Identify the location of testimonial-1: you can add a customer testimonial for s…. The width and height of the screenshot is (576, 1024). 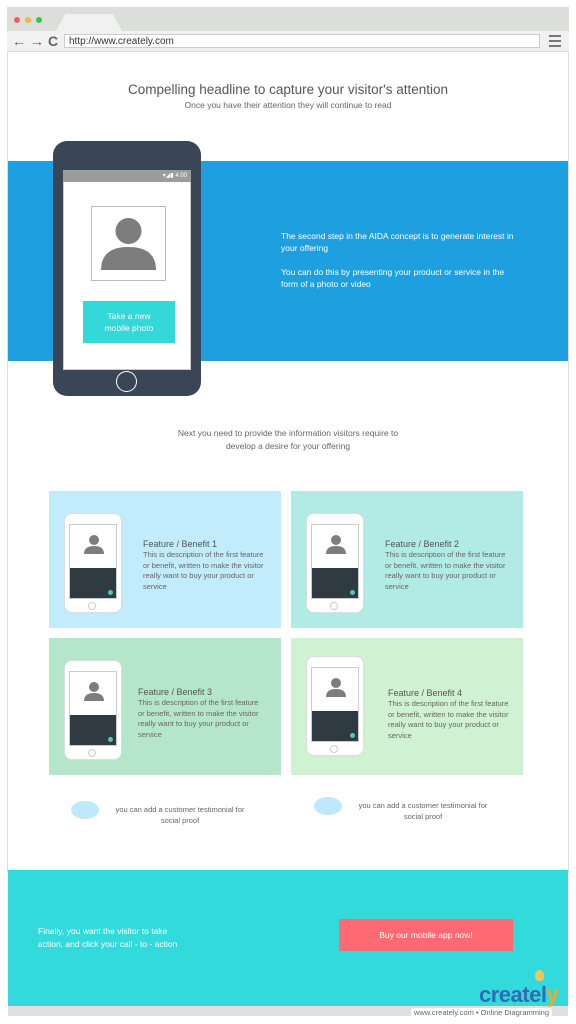
(180, 815).